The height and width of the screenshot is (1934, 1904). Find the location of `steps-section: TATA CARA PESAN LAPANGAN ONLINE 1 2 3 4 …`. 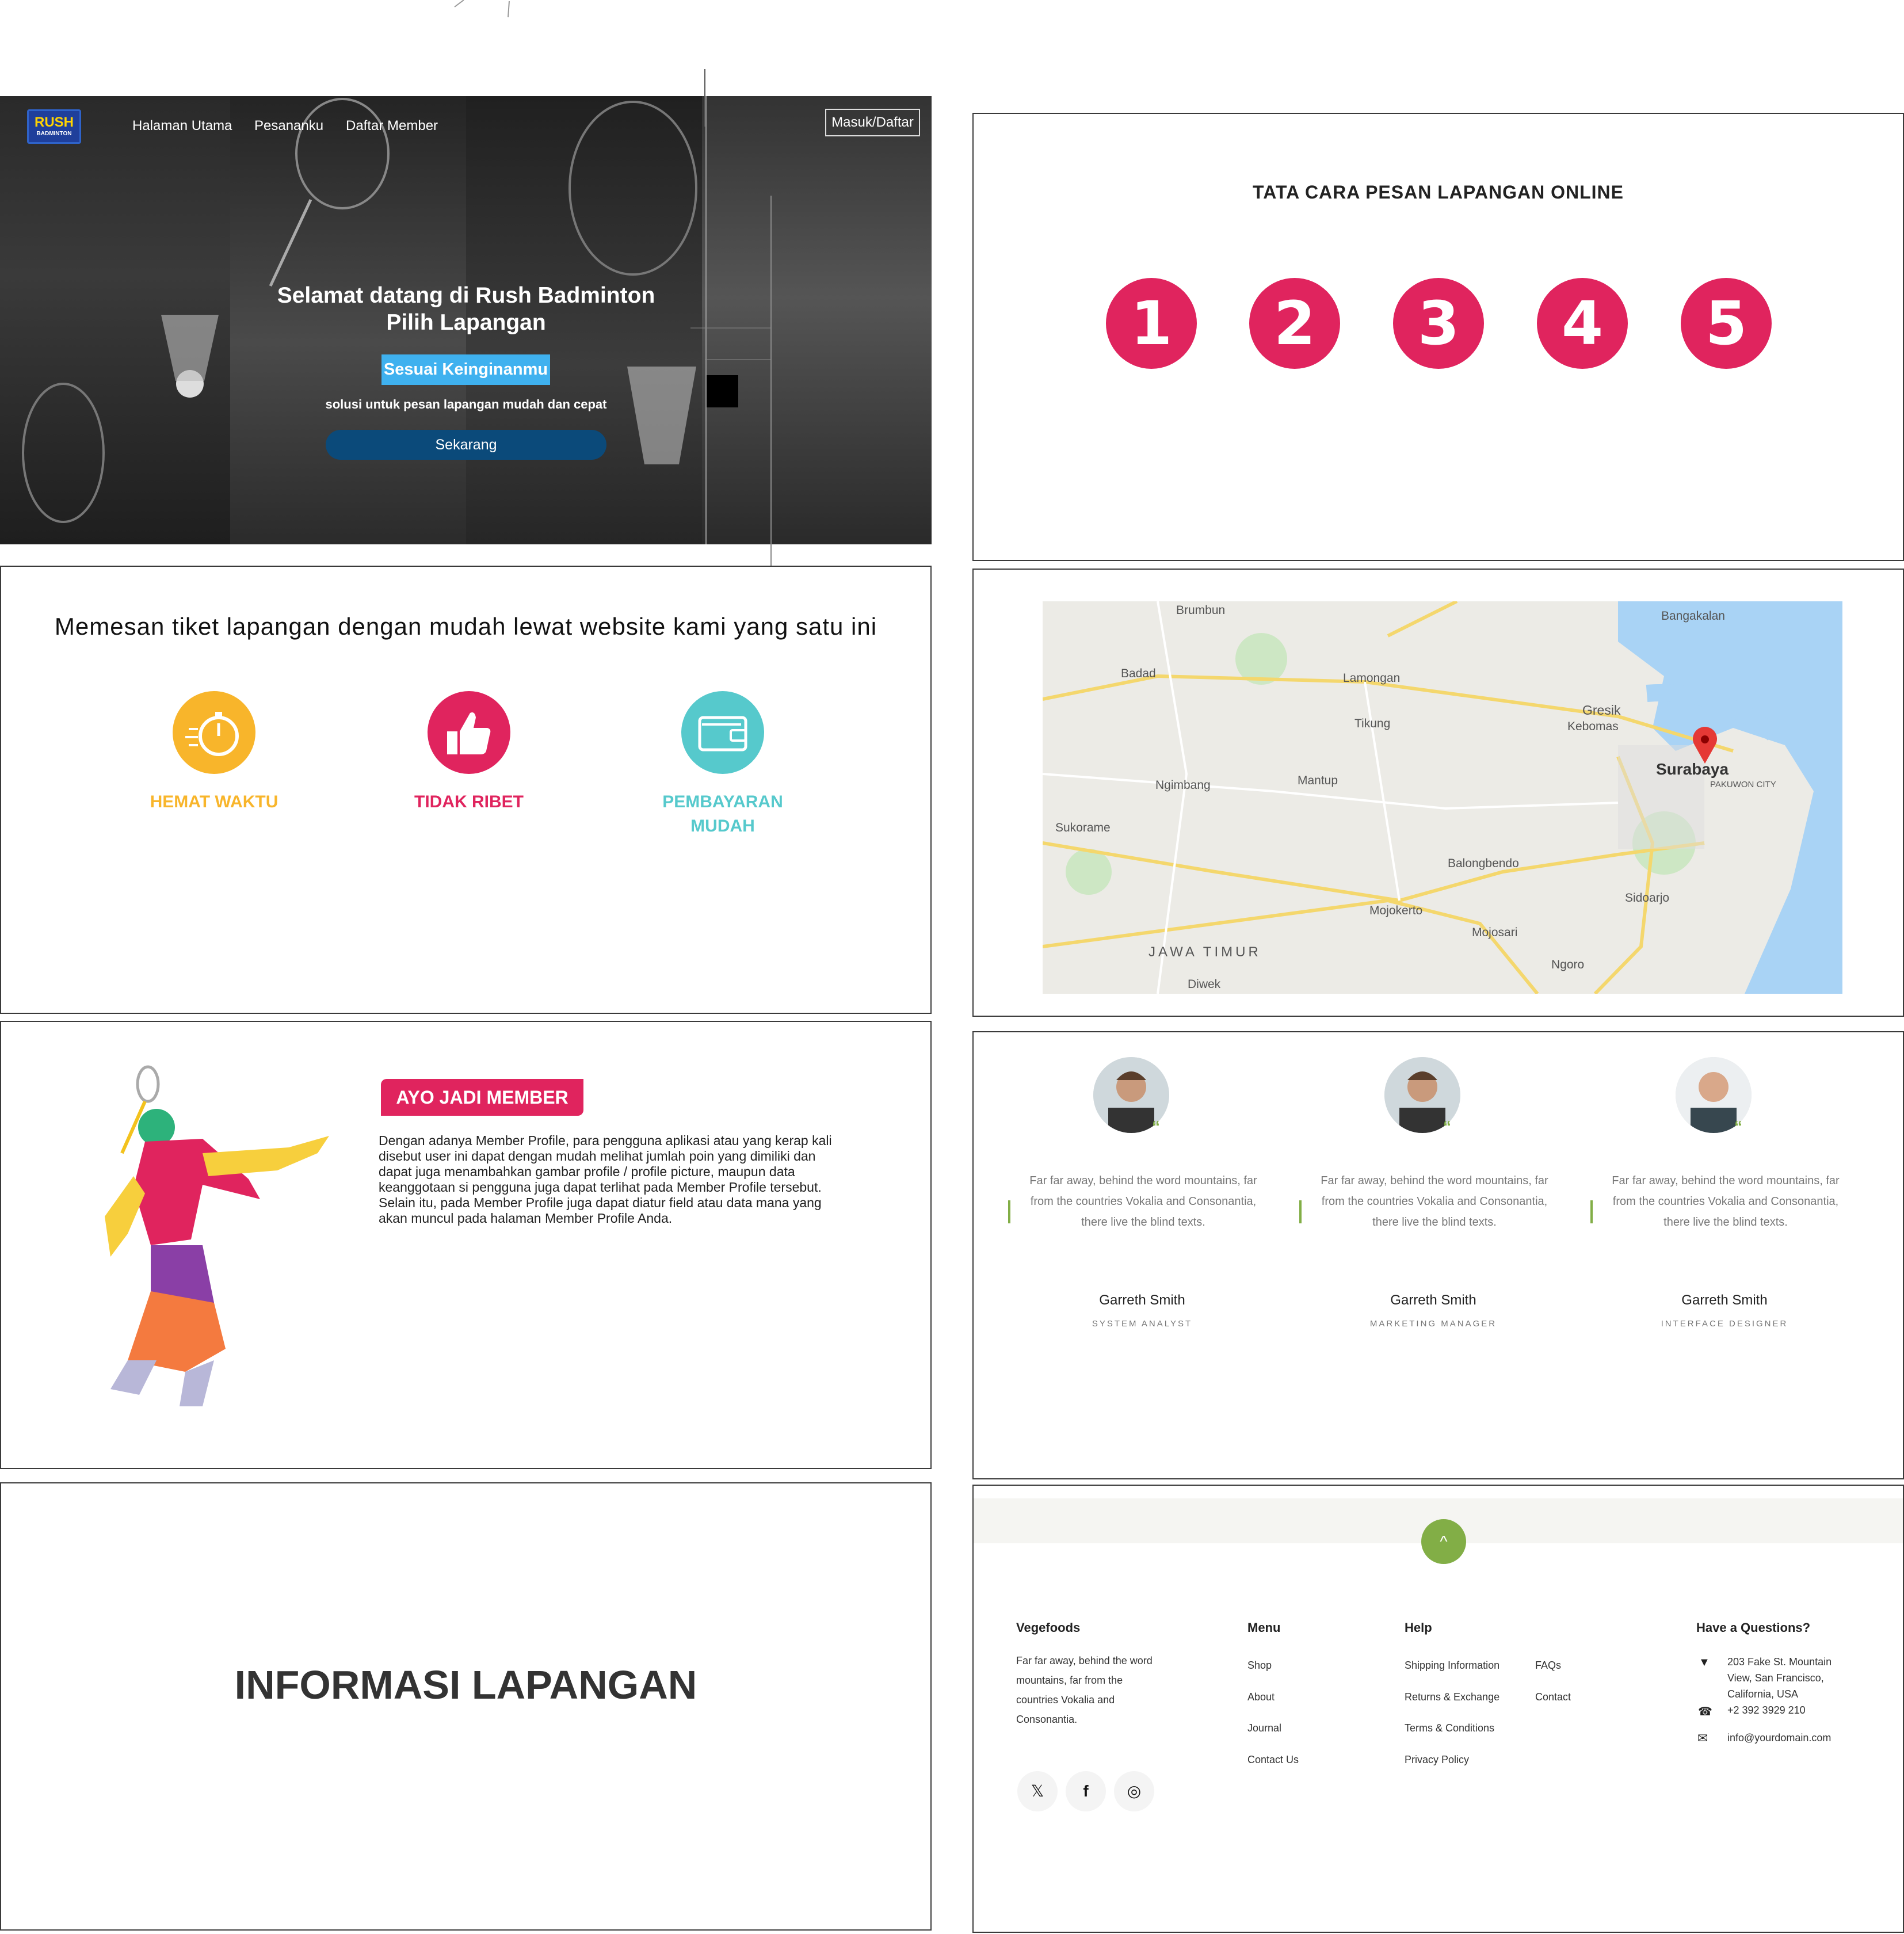

steps-section: TATA CARA PESAN LAPANGAN ONLINE 1 2 3 4 … is located at coordinates (1438, 337).